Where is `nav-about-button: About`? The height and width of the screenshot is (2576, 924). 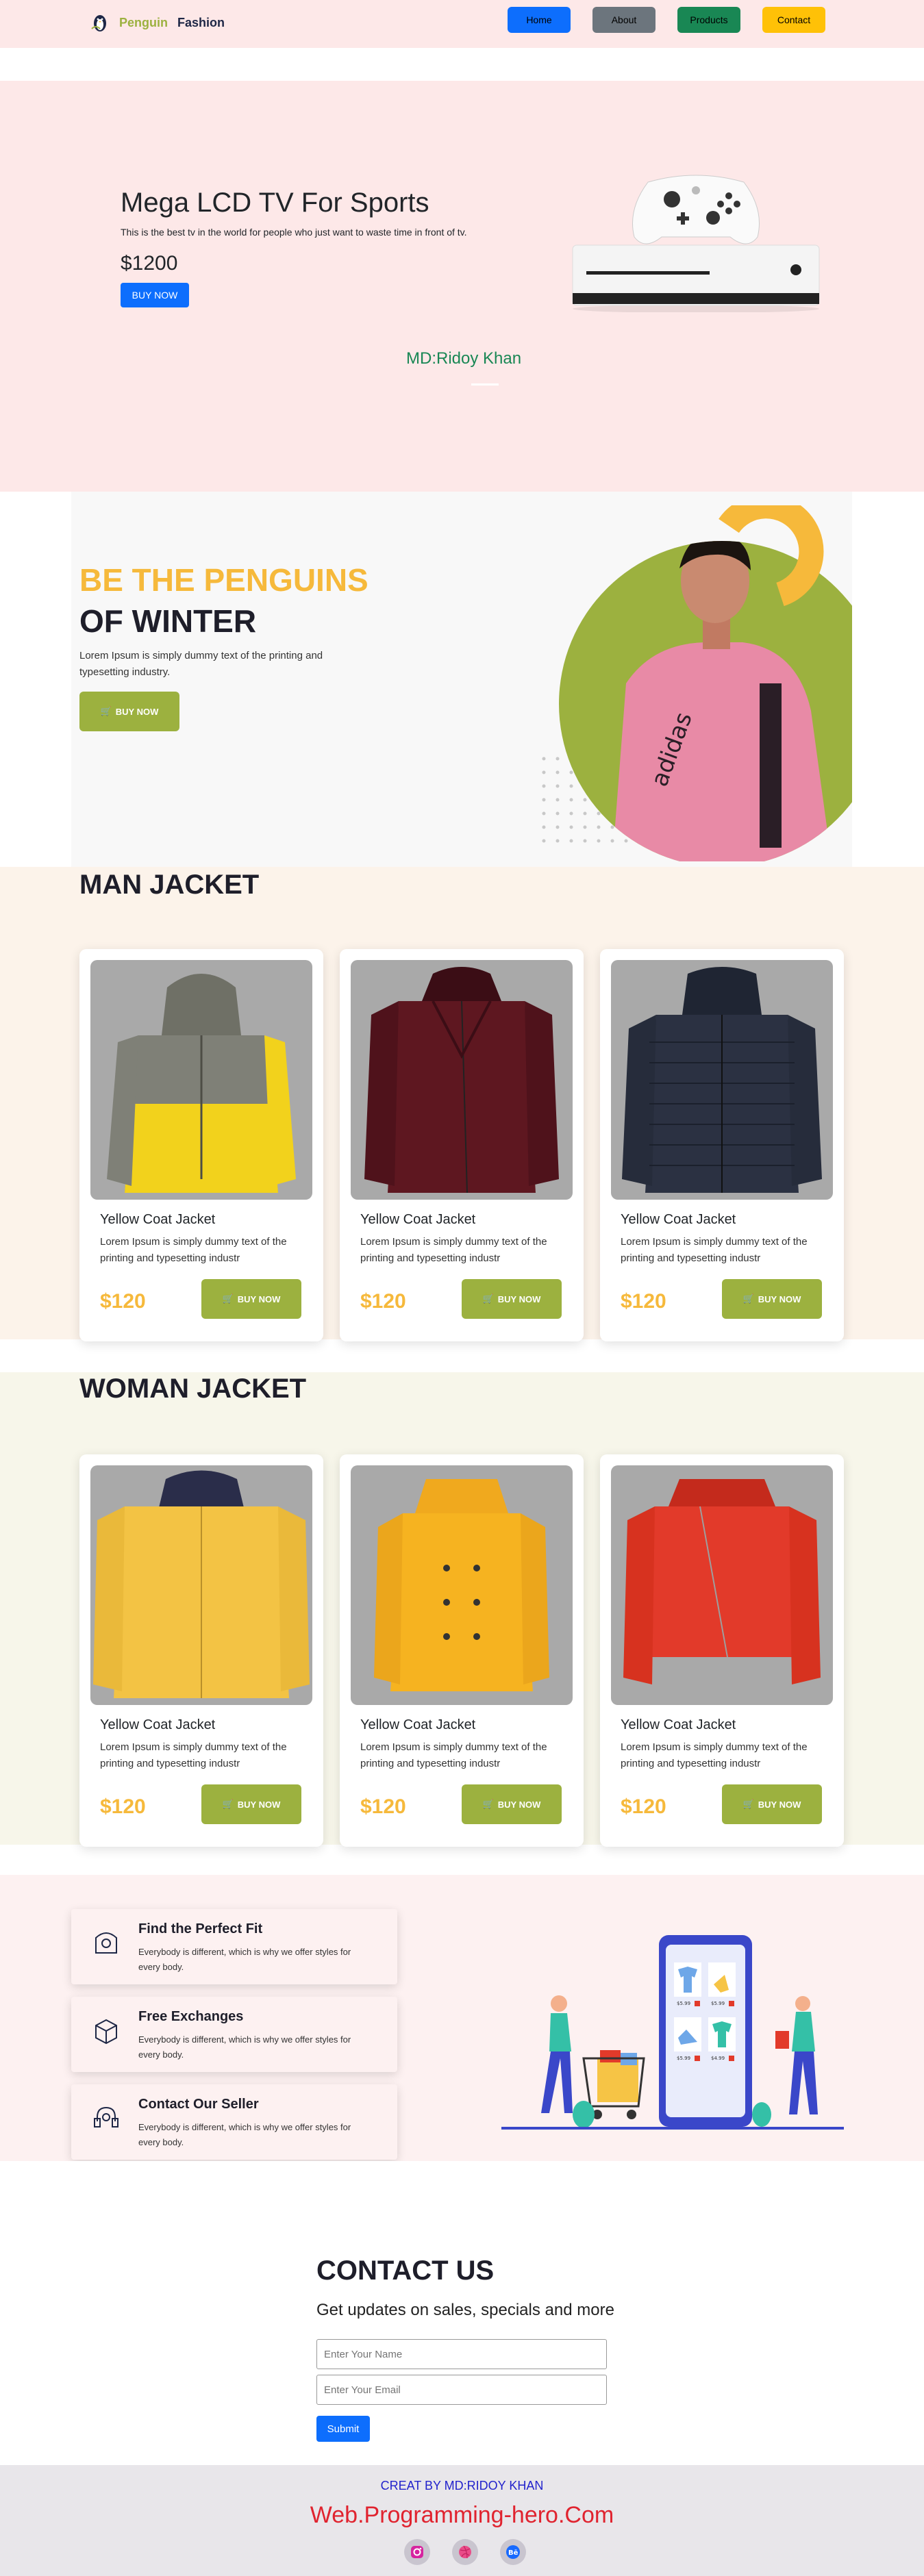 nav-about-button: About is located at coordinates (623, 20).